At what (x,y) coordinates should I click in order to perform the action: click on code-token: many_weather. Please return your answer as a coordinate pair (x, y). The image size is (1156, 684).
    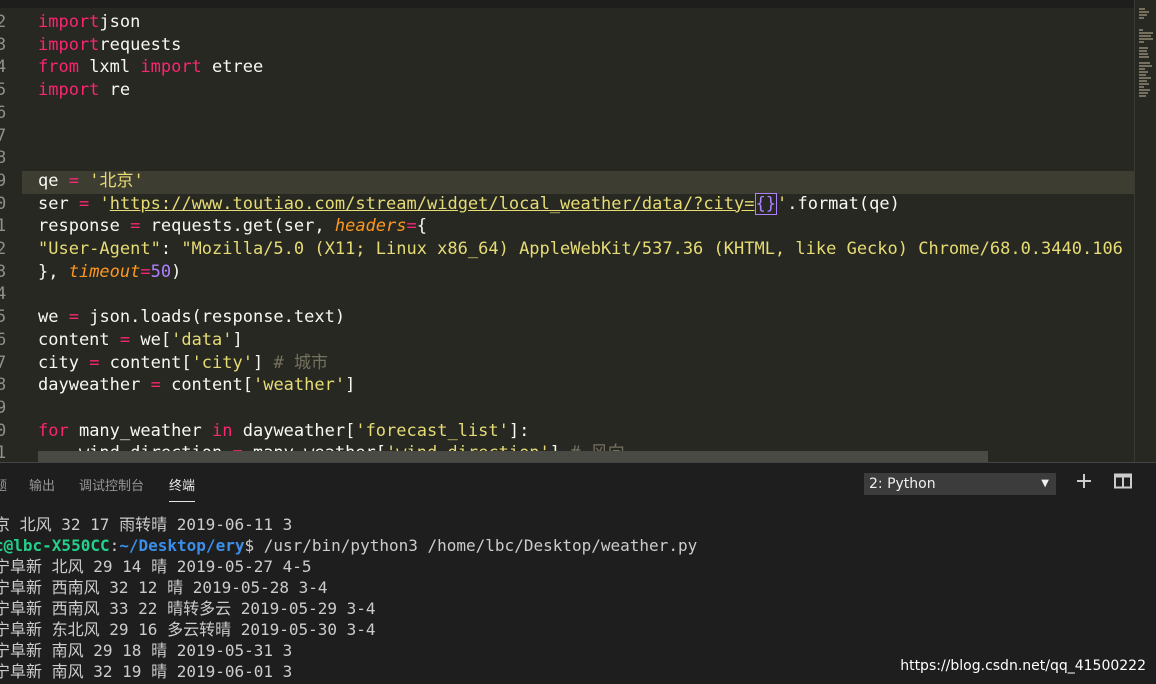
    Looking at the image, I should click on (140, 430).